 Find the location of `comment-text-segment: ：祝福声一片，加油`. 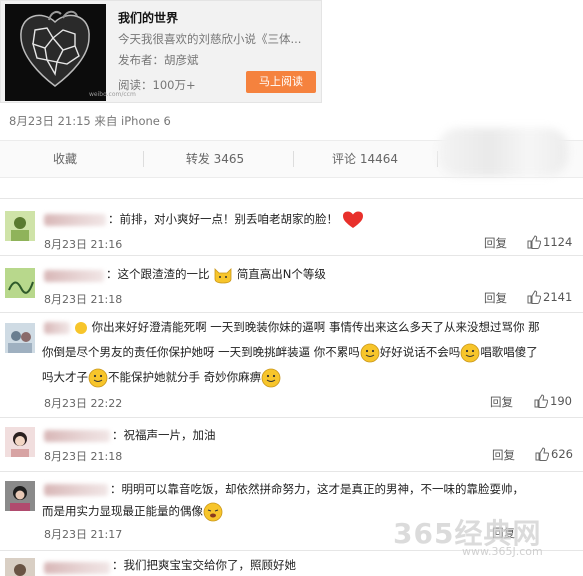

comment-text-segment: ：祝福声一片，加油 is located at coordinates (164, 435).